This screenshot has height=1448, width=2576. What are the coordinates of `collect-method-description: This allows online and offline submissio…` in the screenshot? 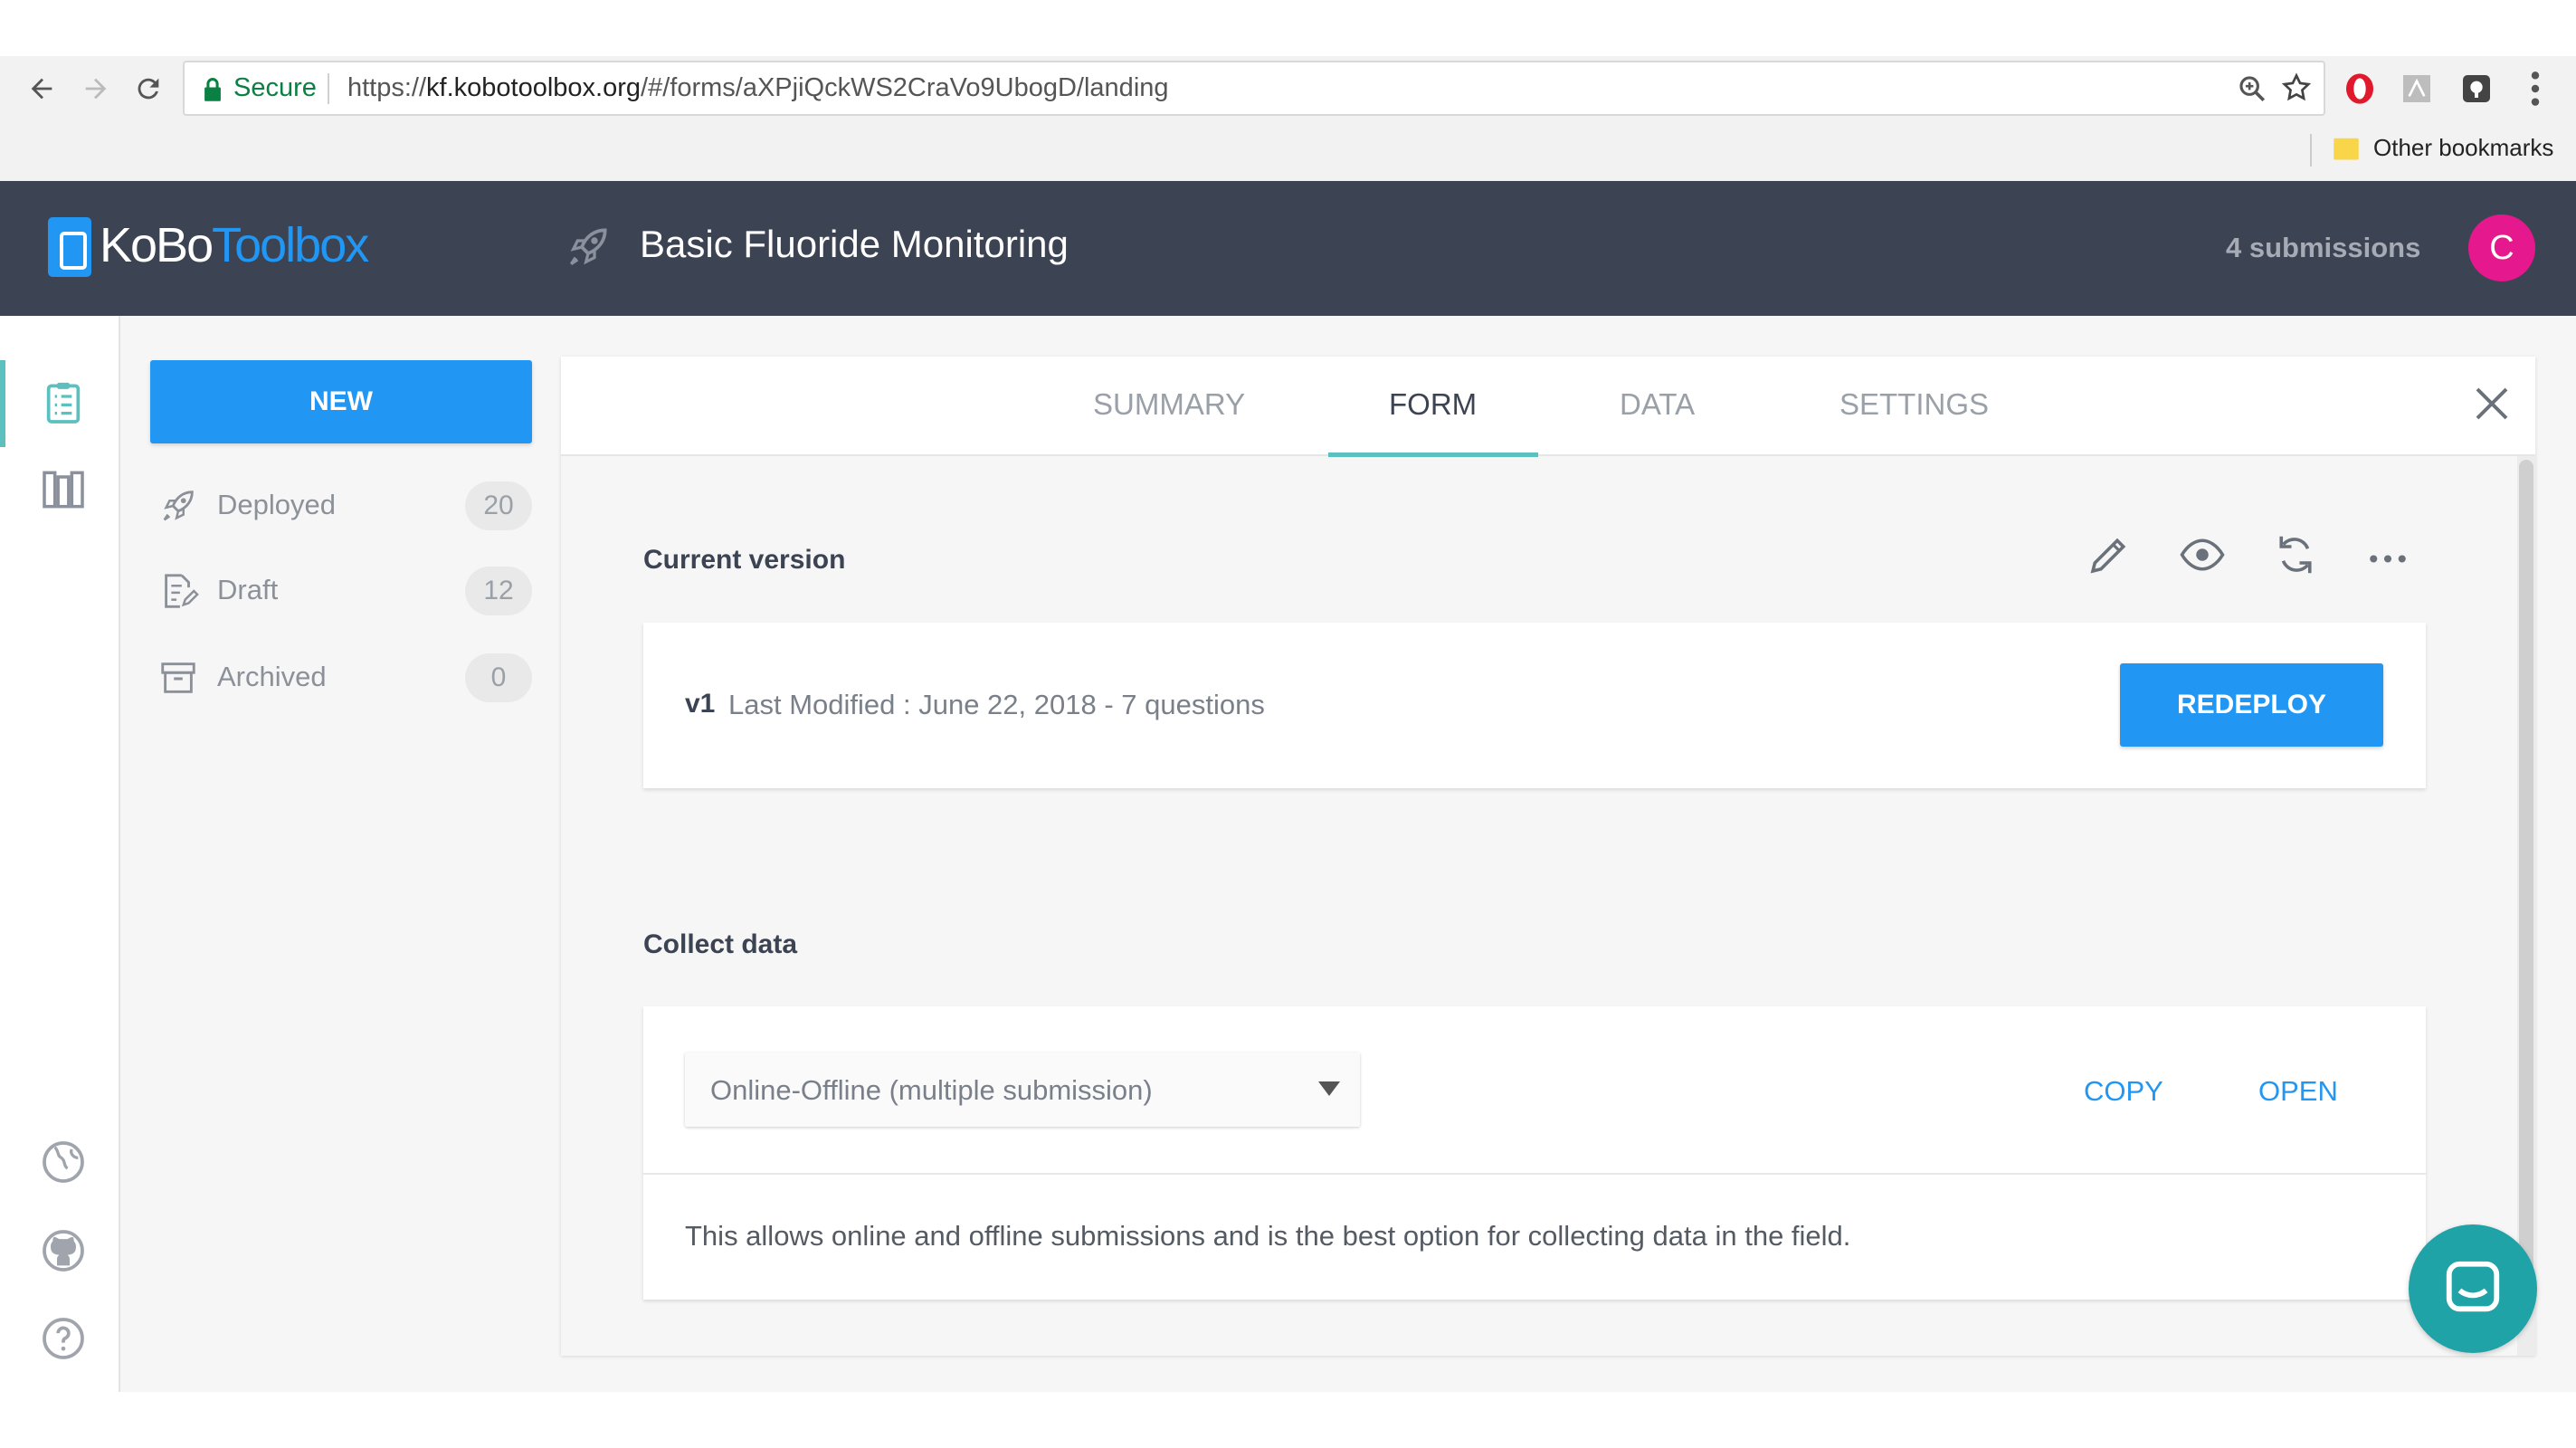 It's located at (1268, 1236).